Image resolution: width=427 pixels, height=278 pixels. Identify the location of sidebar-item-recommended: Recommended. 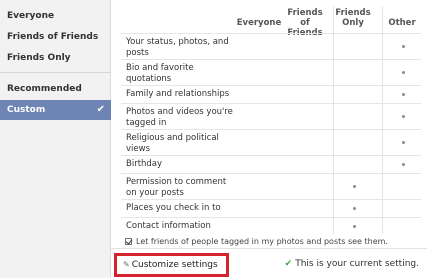
(55, 89).